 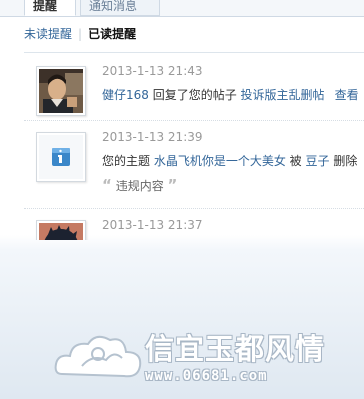 I want to click on notice-middle-text: 被, so click(x=295, y=161).